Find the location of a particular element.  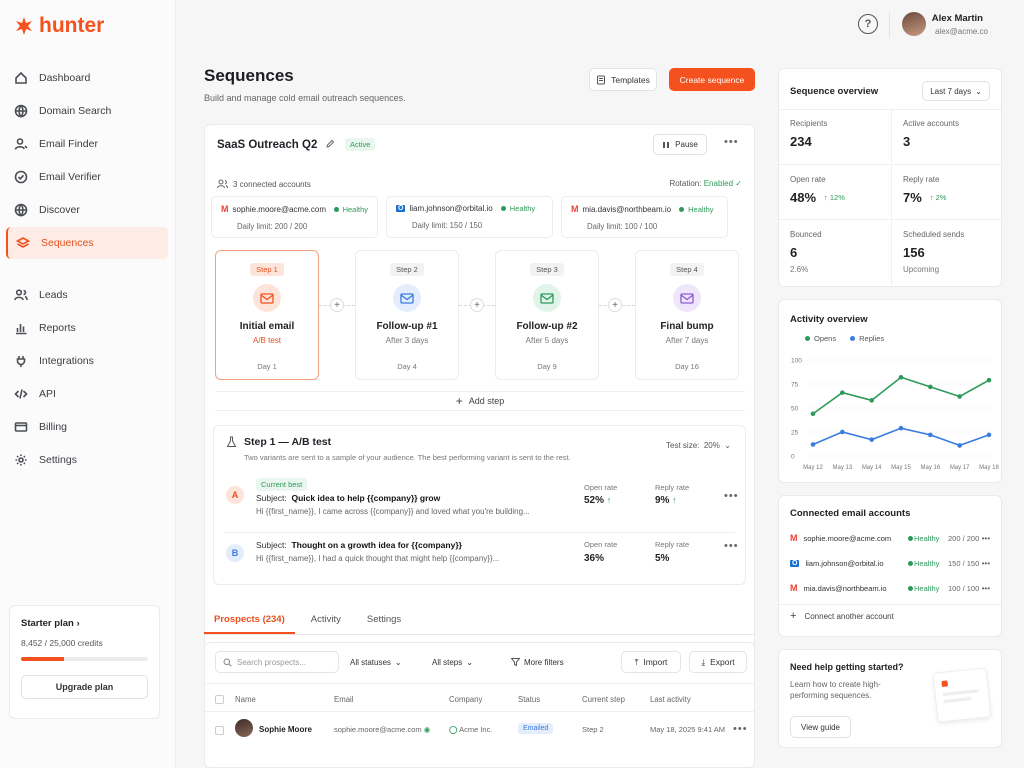

sidebar-item-email-finder: Email Finder is located at coordinates (87, 144).